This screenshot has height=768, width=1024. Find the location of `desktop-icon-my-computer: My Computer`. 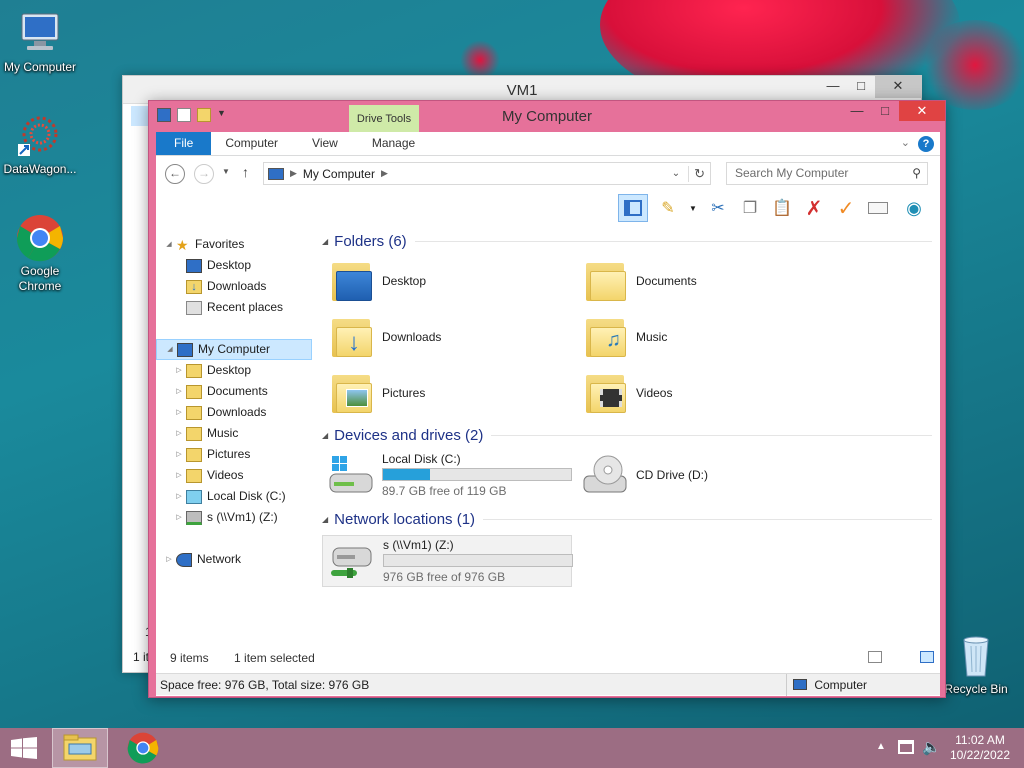

desktop-icon-my-computer: My Computer is located at coordinates (40, 42).